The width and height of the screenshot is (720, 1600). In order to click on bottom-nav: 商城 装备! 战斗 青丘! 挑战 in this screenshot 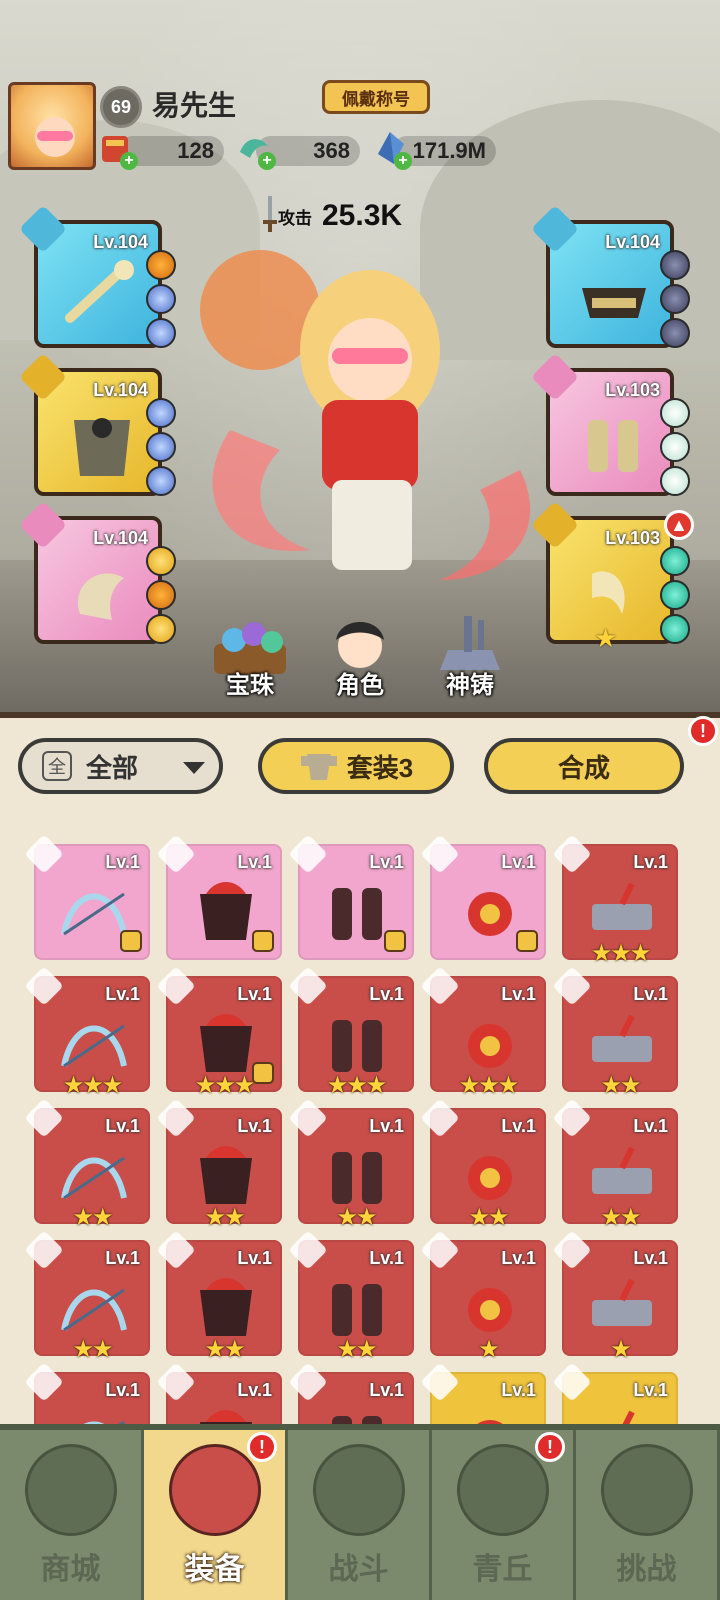, I will do `click(360, 1512)`.